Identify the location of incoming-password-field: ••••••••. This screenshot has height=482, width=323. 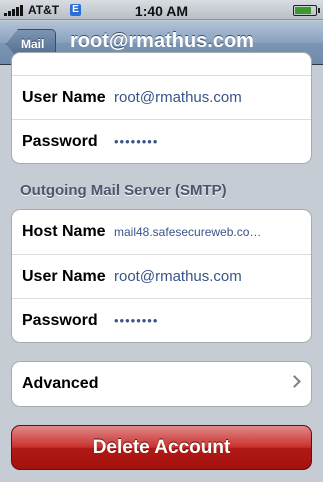
(136, 141).